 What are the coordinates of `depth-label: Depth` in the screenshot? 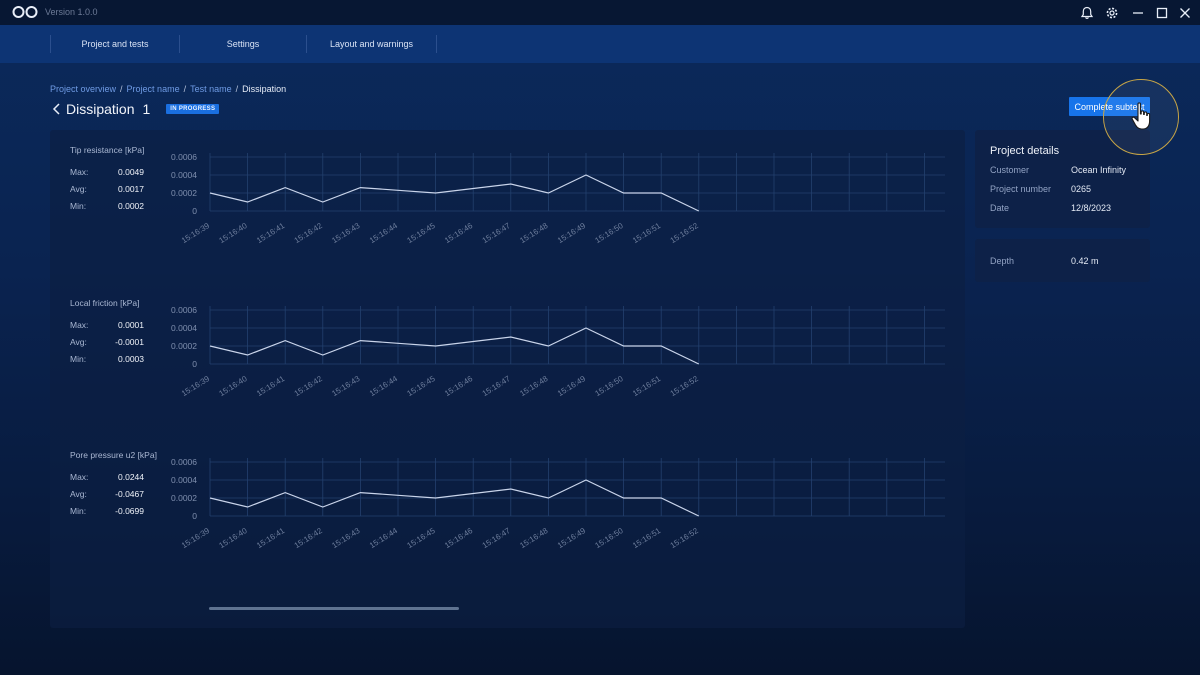 It's located at (1002, 261).